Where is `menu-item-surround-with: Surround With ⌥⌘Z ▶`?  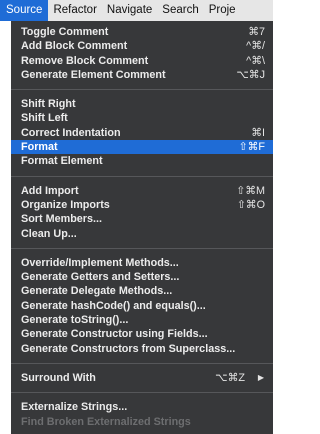
menu-item-surround-with: Surround With ⌥⌘Z ▶ is located at coordinates (142, 378).